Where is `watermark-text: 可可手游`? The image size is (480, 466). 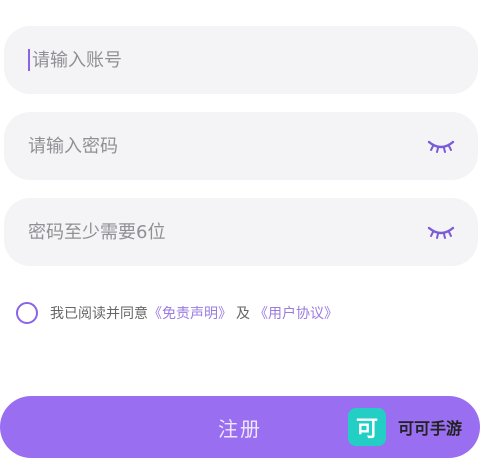
watermark-text: 可可手游 is located at coordinates (430, 428).